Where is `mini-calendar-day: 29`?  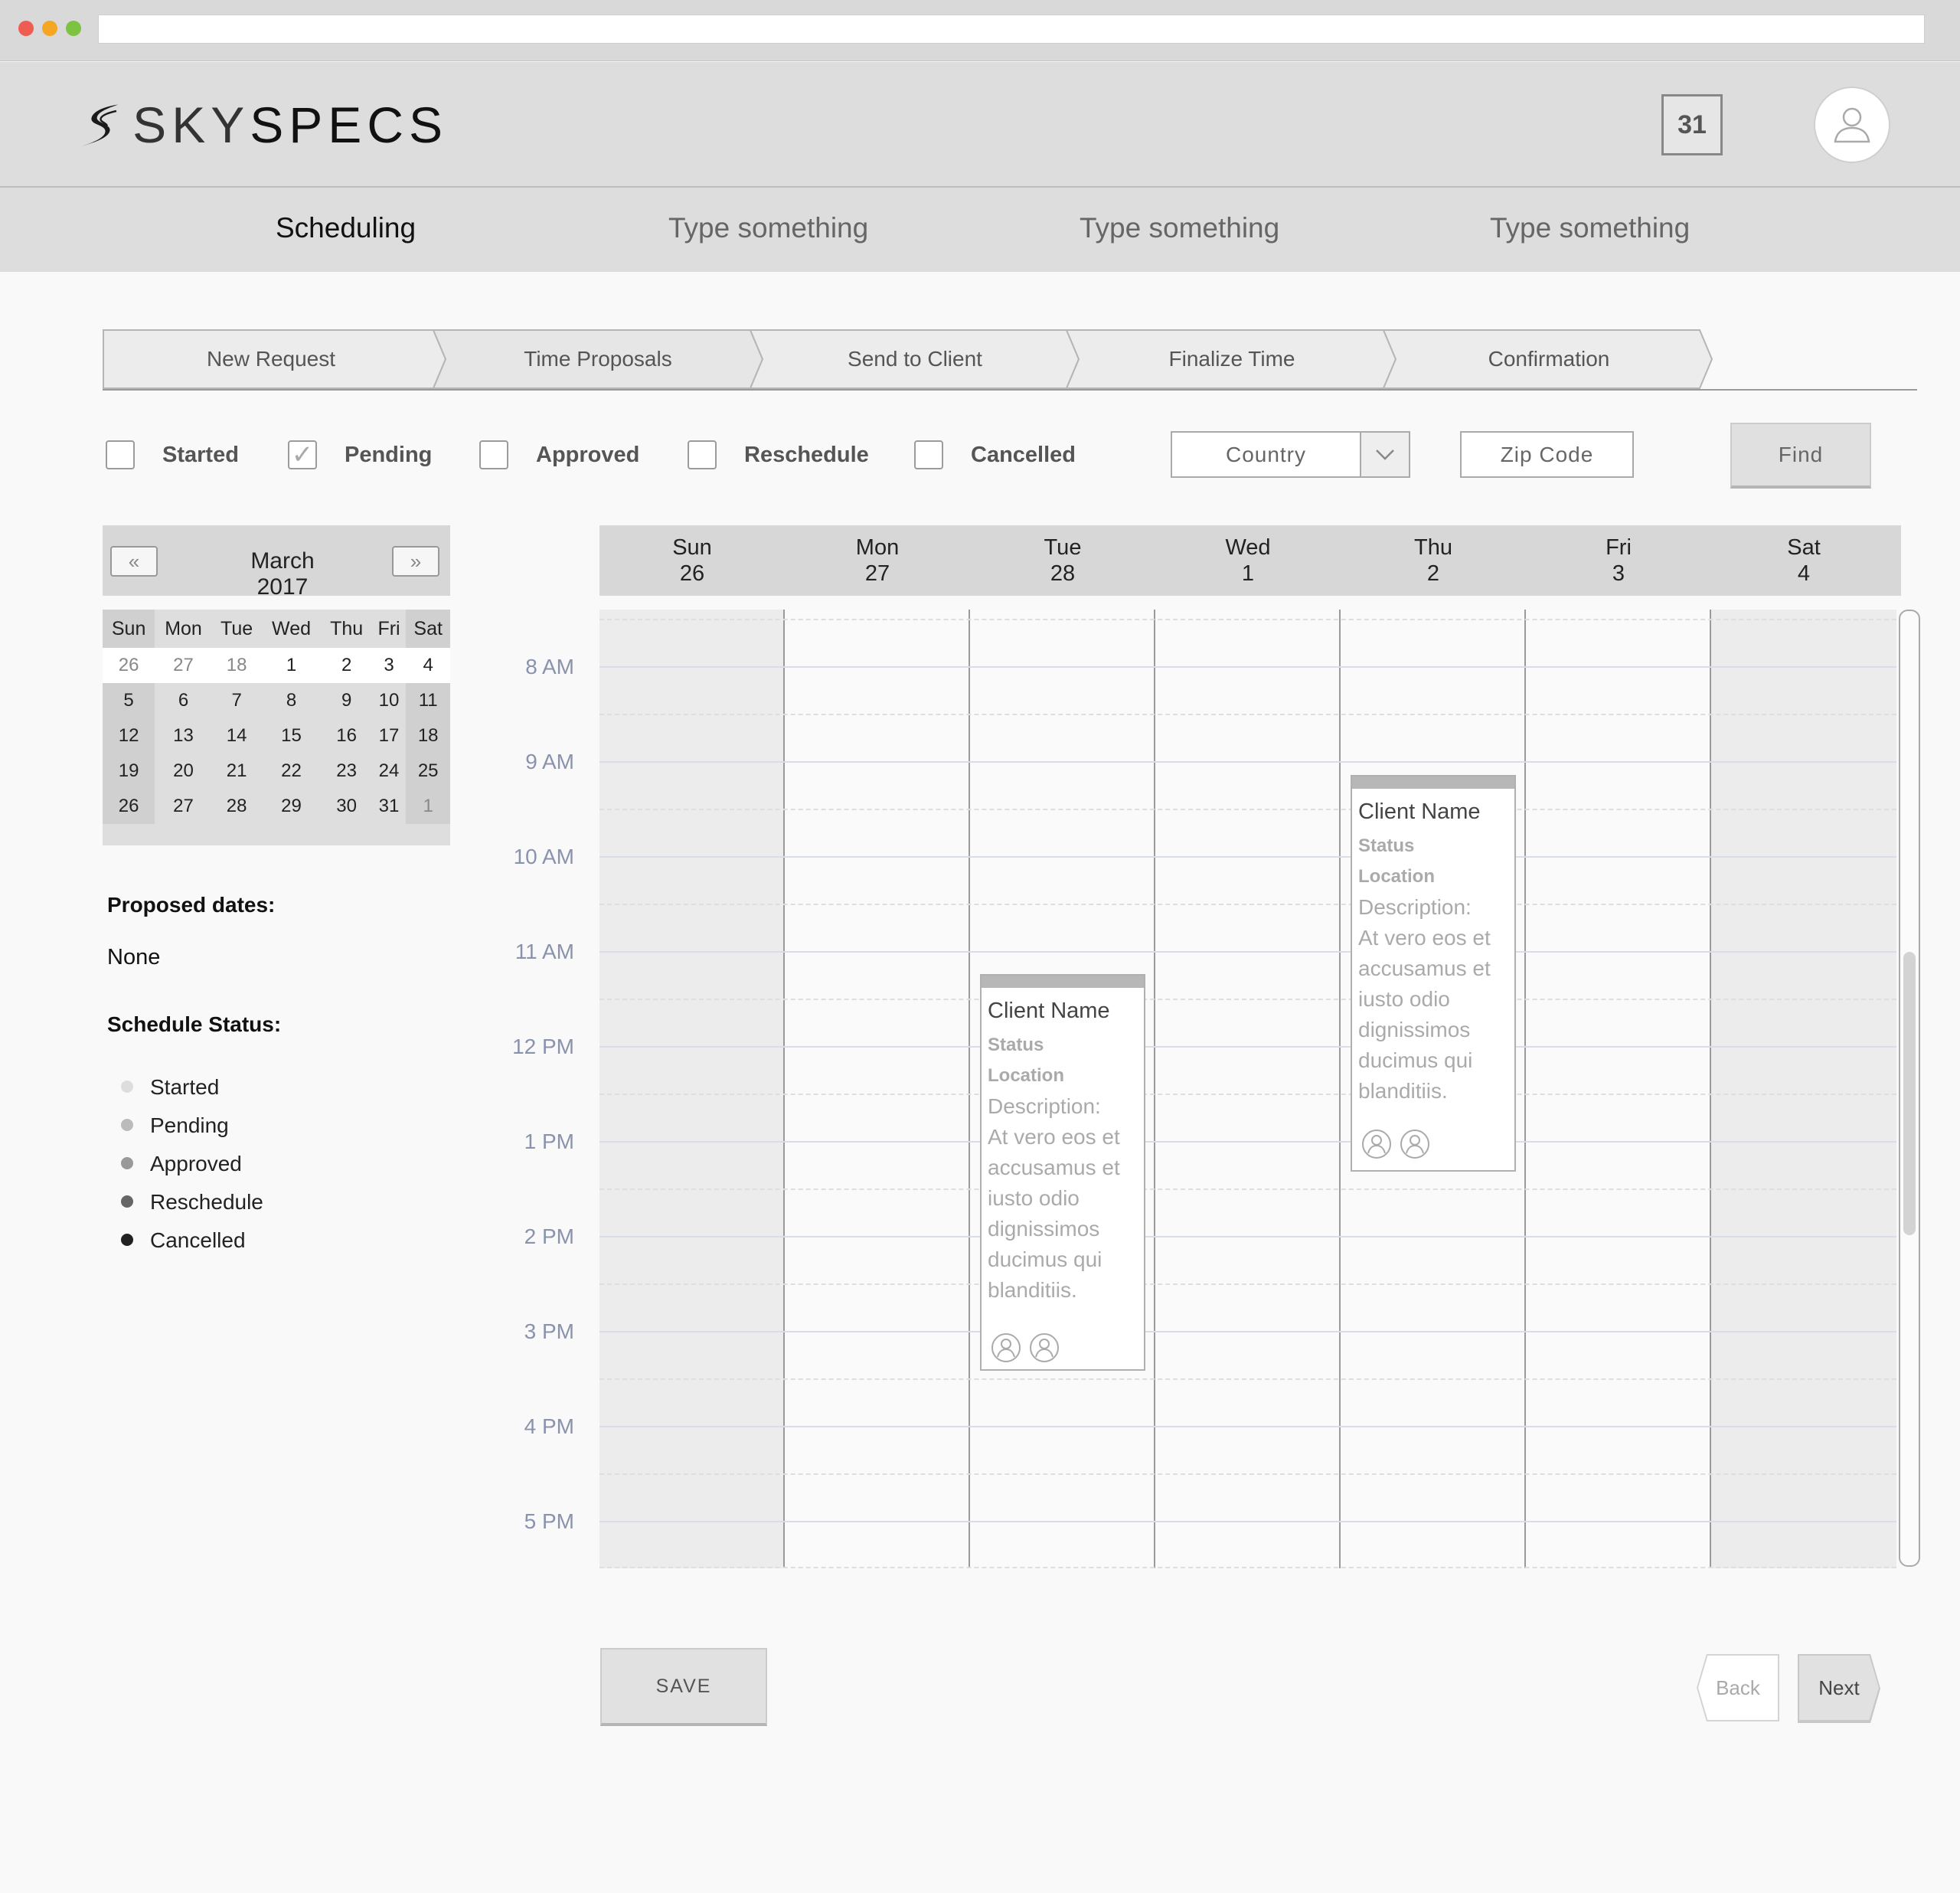
mini-calendar-day: 29 is located at coordinates (291, 806).